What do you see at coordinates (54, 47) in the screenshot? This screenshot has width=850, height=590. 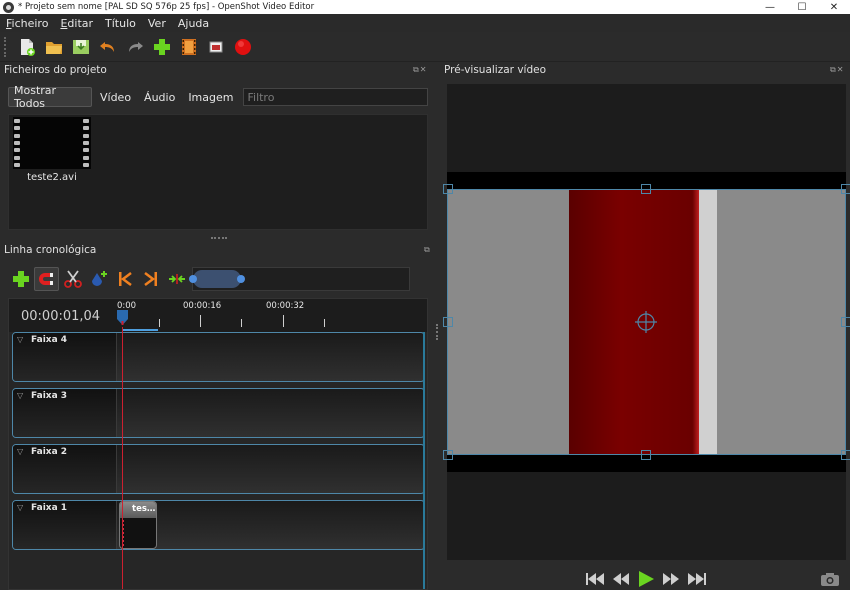 I see `open-project-button` at bounding box center [54, 47].